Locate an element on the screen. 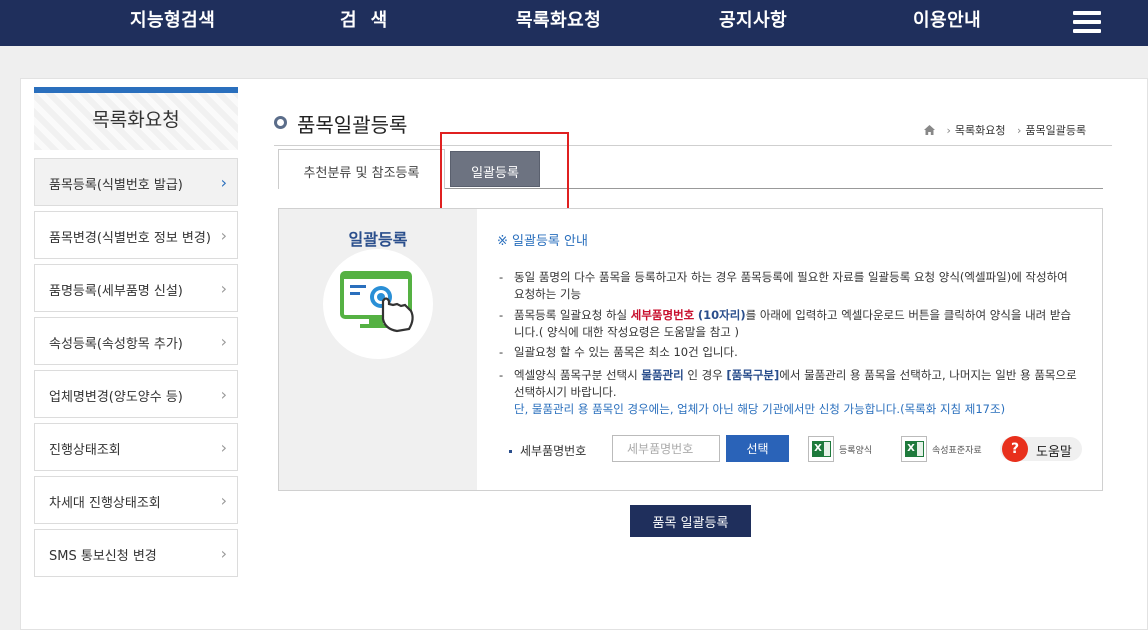  info-panel-title: 일괄등록 is located at coordinates (378, 239).